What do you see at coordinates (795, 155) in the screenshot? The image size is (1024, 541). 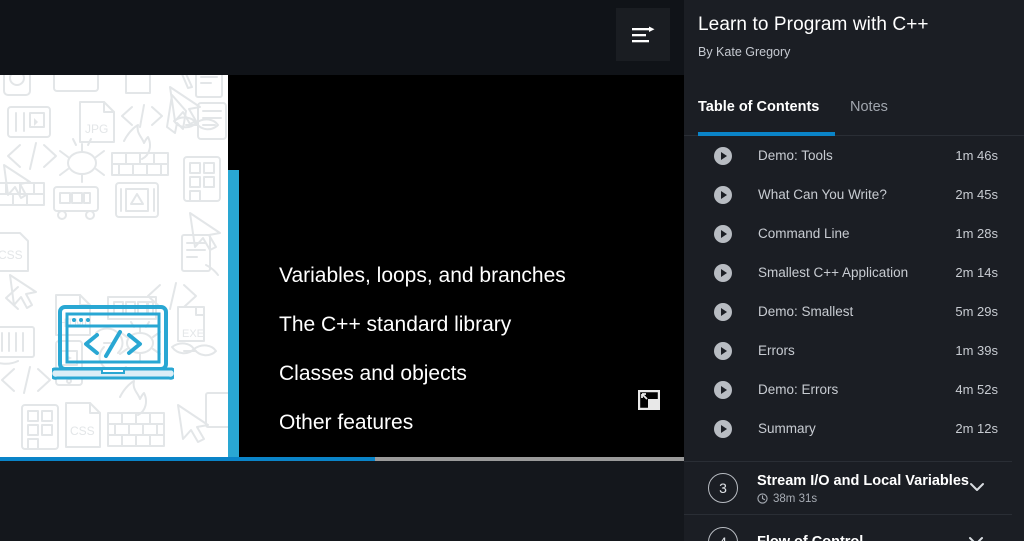 I see `clip-title: Demo: Tools` at bounding box center [795, 155].